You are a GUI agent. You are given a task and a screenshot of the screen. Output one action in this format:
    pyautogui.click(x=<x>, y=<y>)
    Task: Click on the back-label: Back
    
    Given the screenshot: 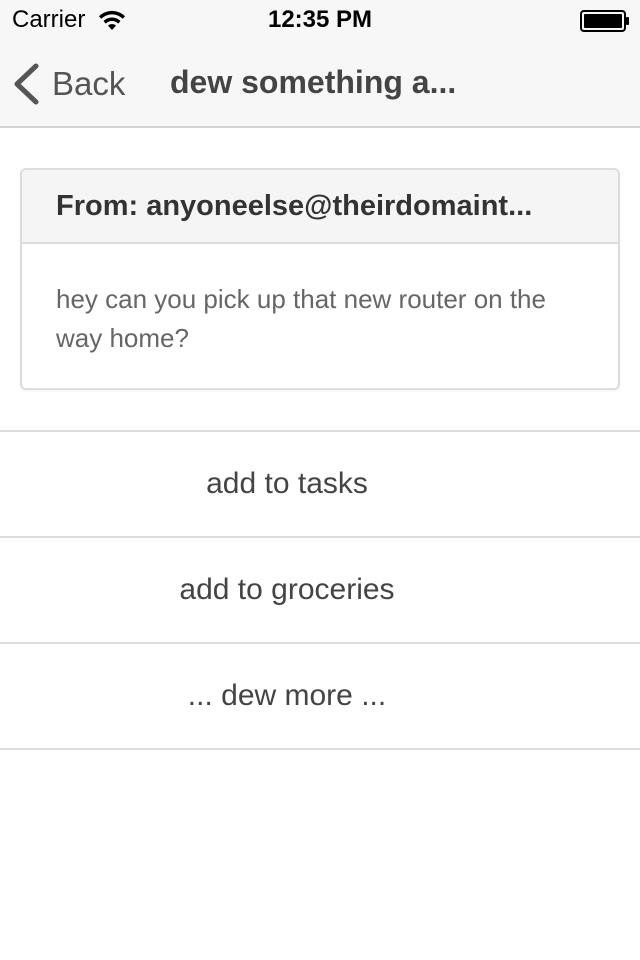 What is the action you would take?
    pyautogui.click(x=89, y=83)
    